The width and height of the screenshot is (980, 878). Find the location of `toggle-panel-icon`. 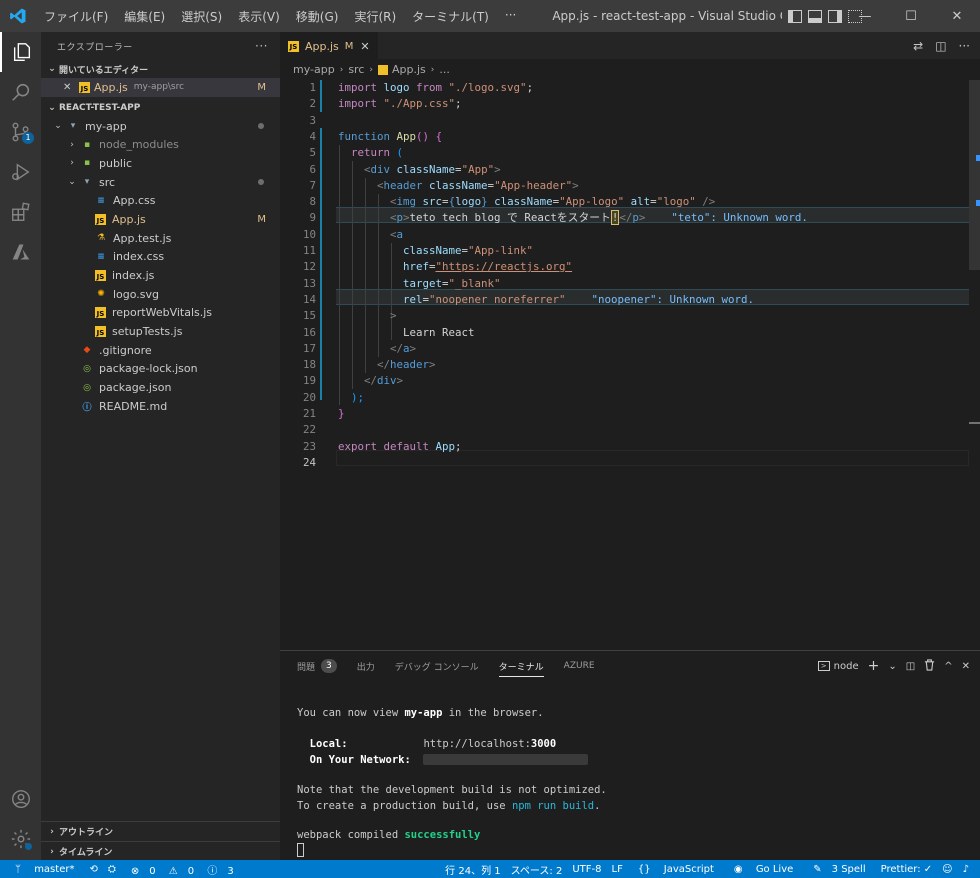

toggle-panel-icon is located at coordinates (815, 16).